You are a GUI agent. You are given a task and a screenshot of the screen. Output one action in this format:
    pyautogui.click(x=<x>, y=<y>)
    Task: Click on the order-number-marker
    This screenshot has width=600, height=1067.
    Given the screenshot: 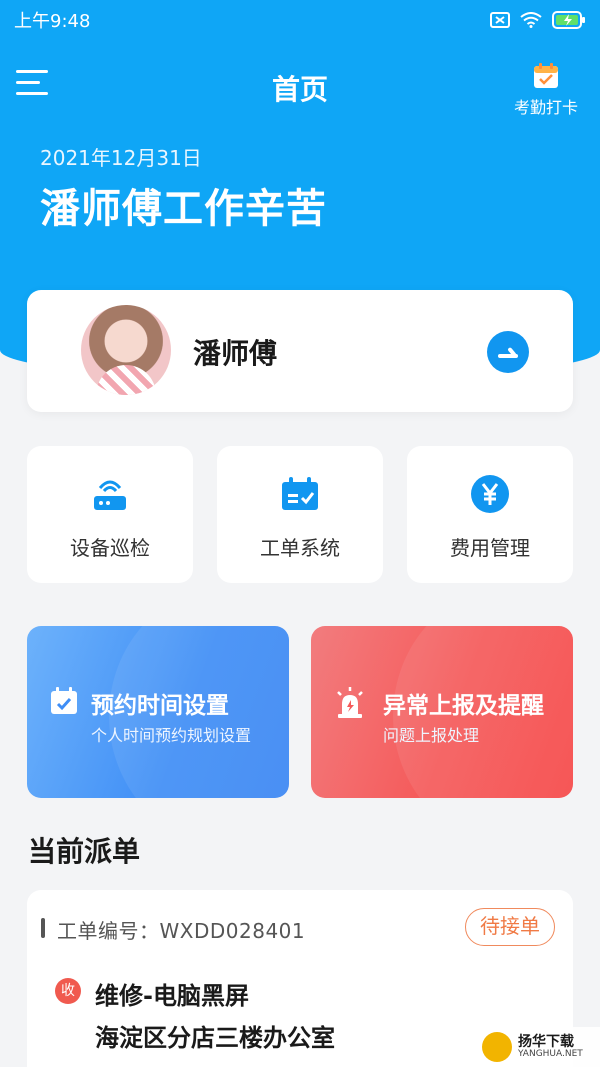 What is the action you would take?
    pyautogui.click(x=43, y=928)
    